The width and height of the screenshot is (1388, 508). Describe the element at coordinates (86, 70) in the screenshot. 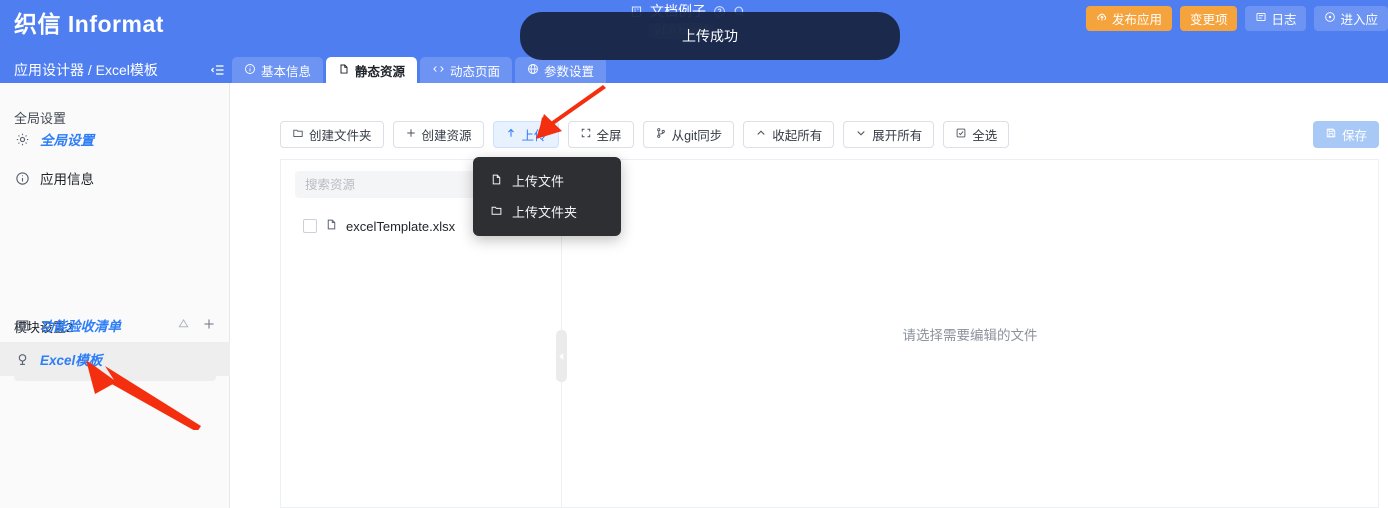

I see `breadcrumb: 应用设计器 / Excel模板` at that location.